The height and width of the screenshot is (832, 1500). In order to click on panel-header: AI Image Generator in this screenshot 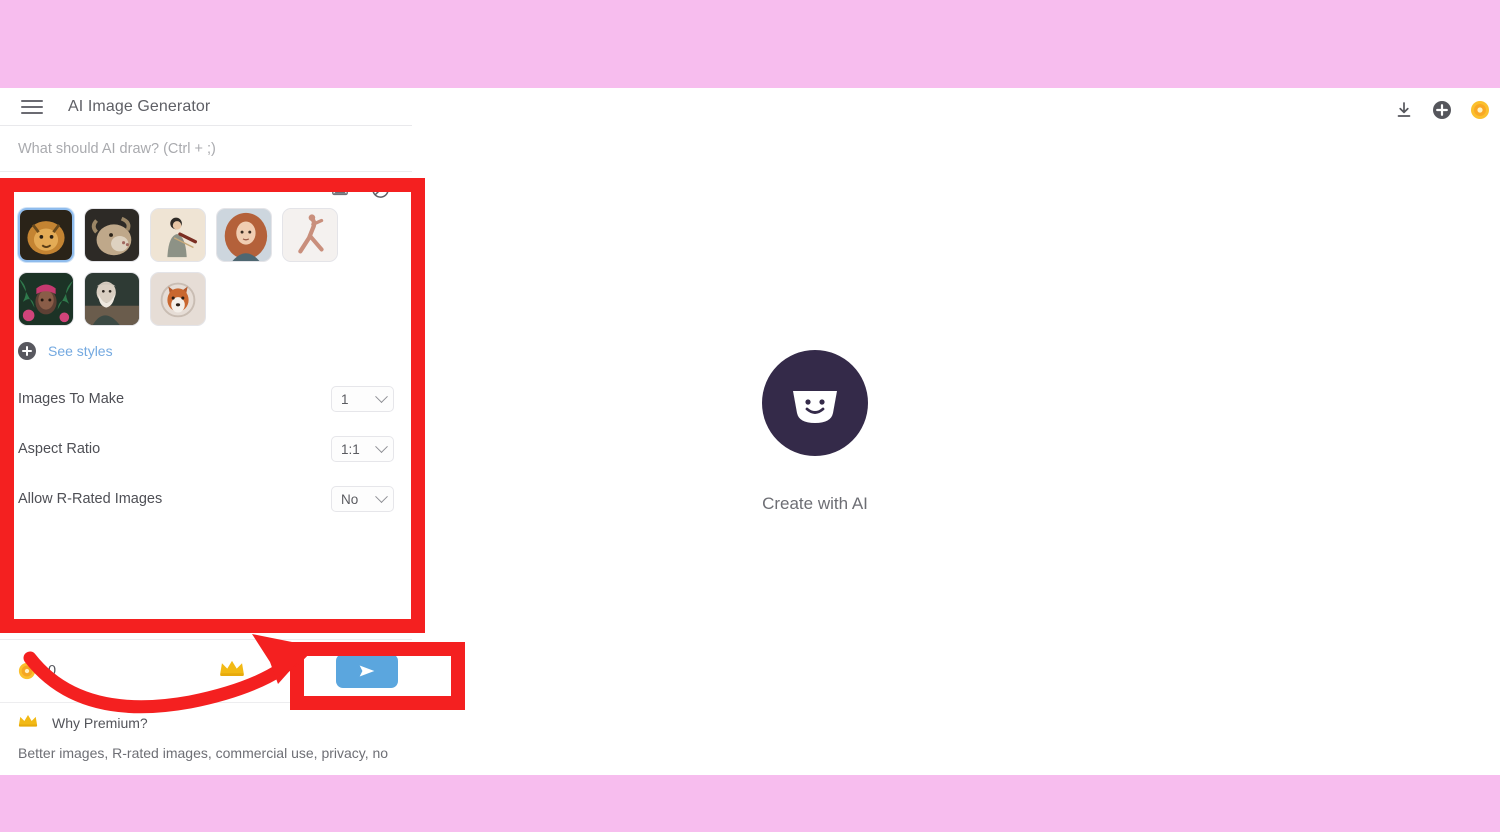, I will do `click(206, 107)`.